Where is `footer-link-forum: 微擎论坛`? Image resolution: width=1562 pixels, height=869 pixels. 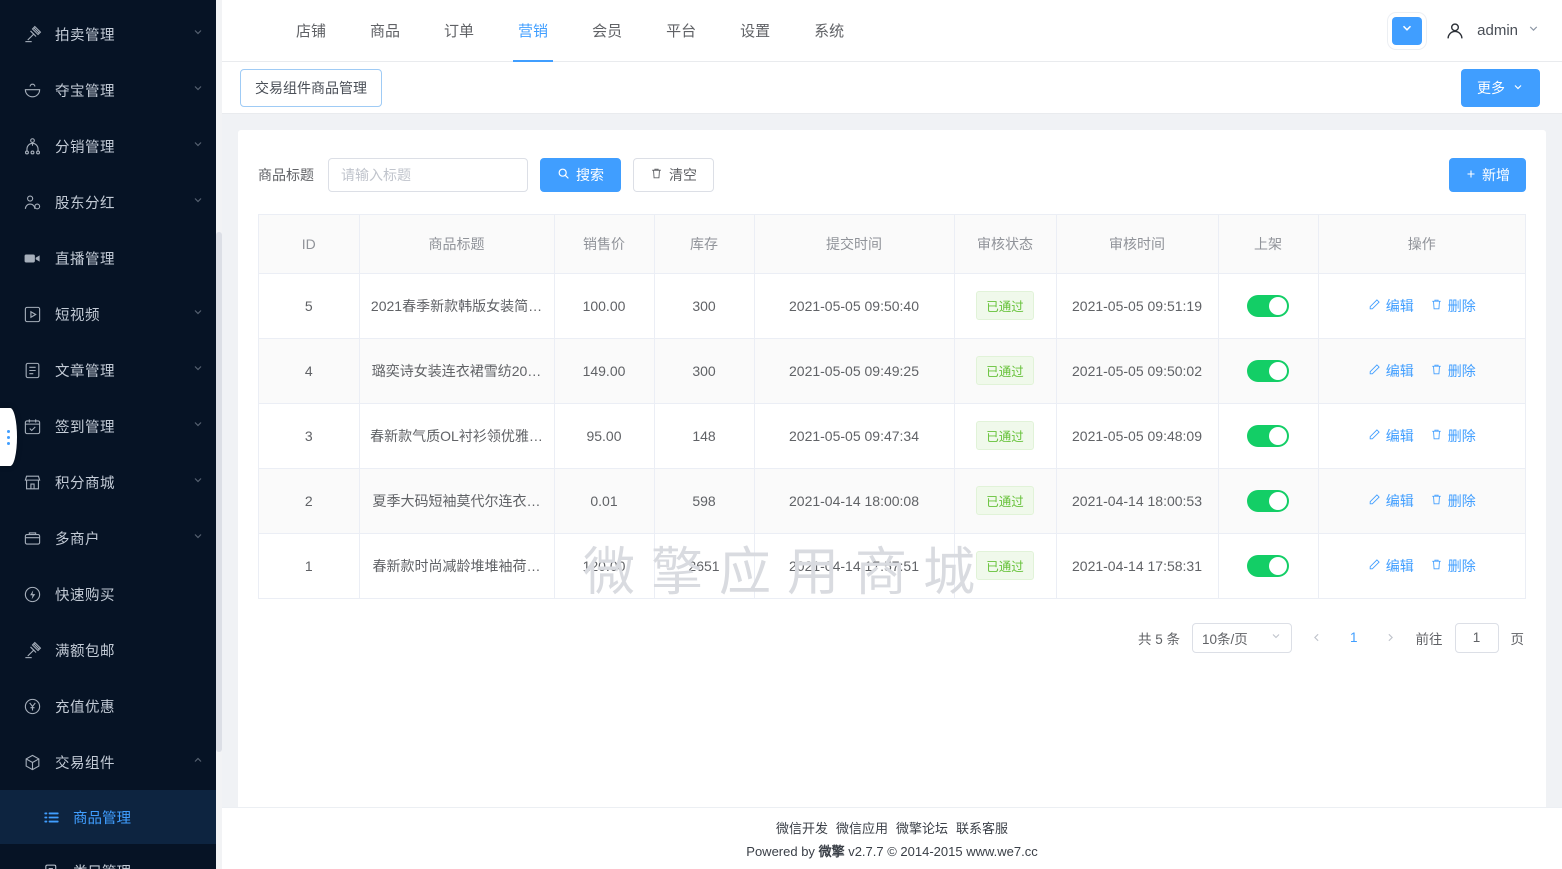 footer-link-forum: 微擎论坛 is located at coordinates (922, 827).